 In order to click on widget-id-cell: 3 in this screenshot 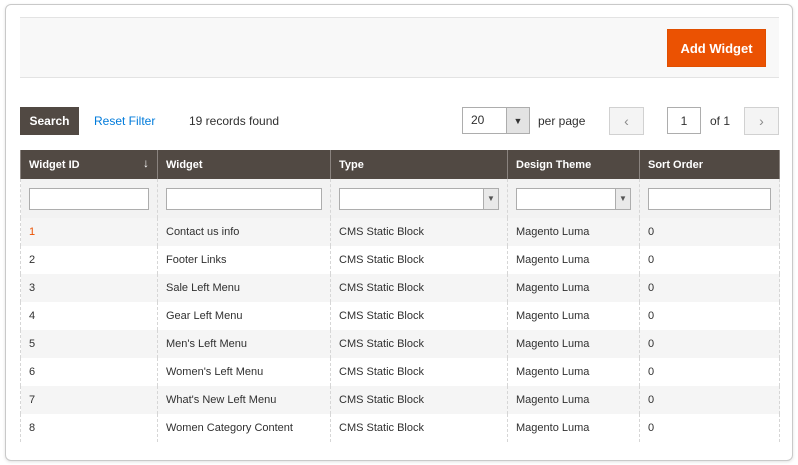, I will do `click(89, 288)`.